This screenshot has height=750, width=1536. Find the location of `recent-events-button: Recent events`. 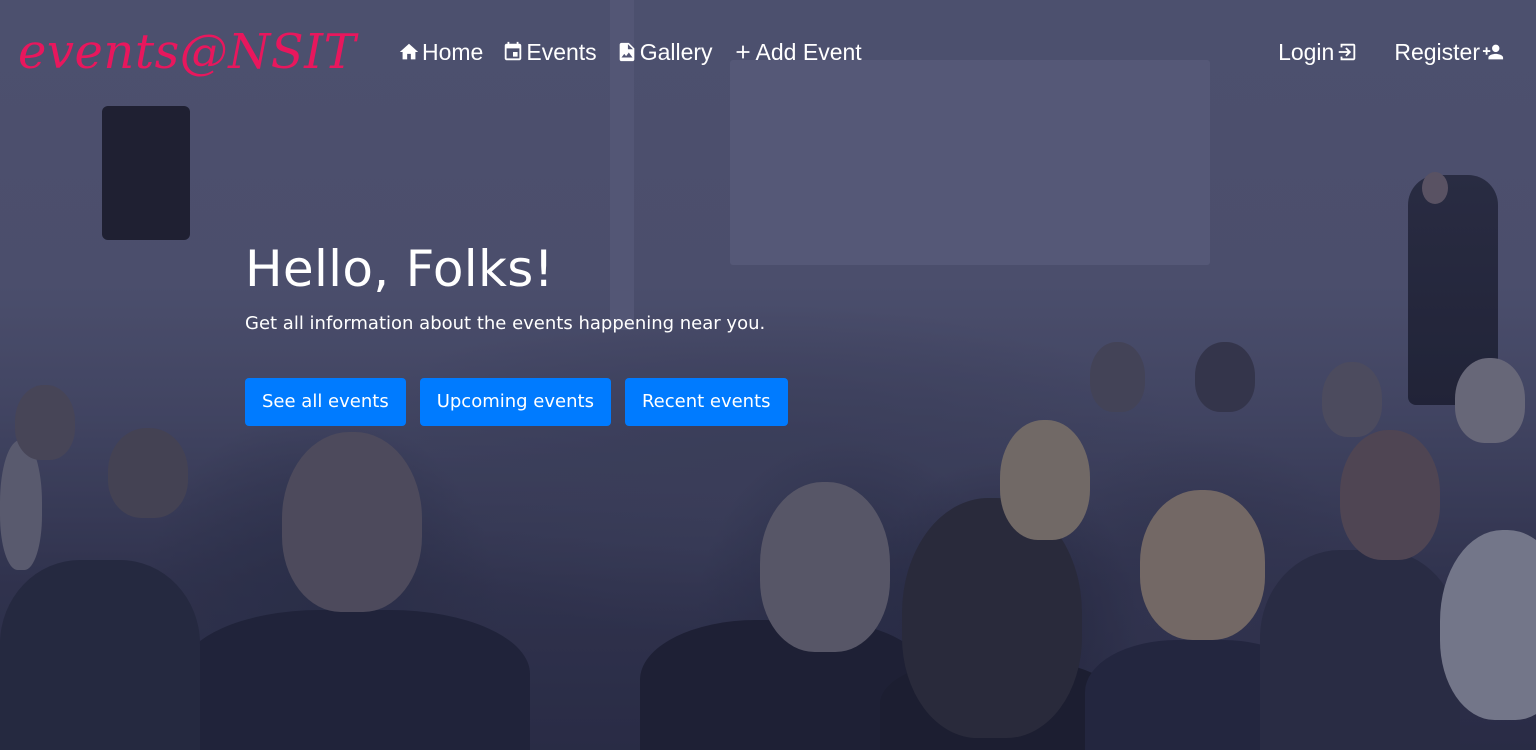

recent-events-button: Recent events is located at coordinates (706, 402).